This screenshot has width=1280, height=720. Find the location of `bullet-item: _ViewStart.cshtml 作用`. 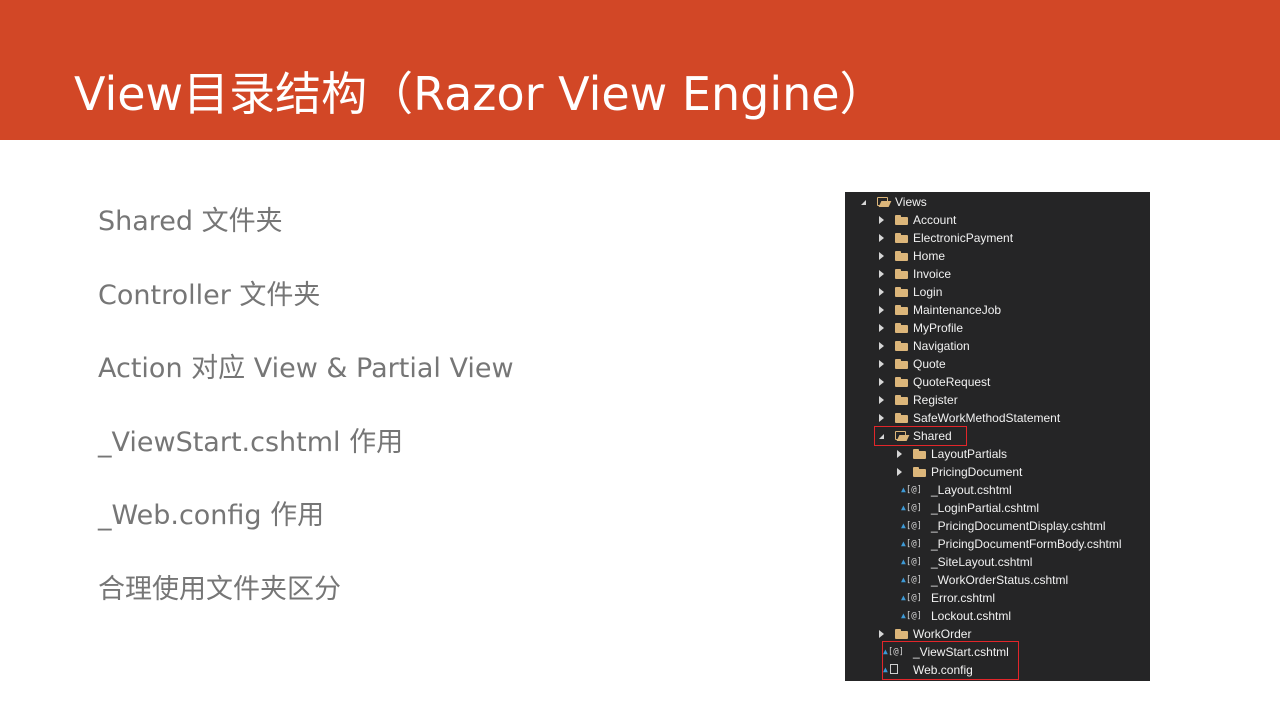

bullet-item: _ViewStart.cshtml 作用 is located at coordinates (251, 442).